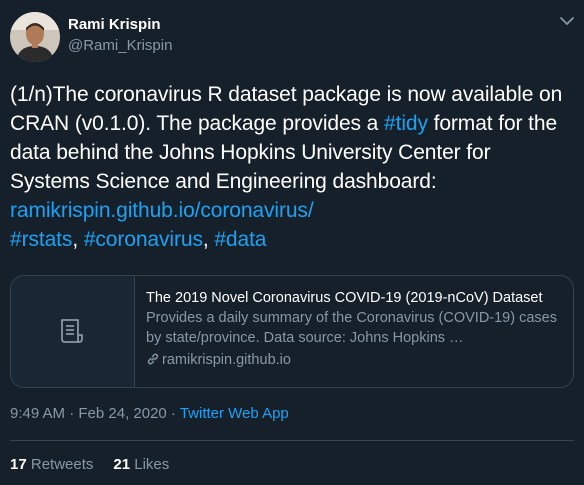  I want to click on hashtag-tidy: #tidy, so click(406, 123).